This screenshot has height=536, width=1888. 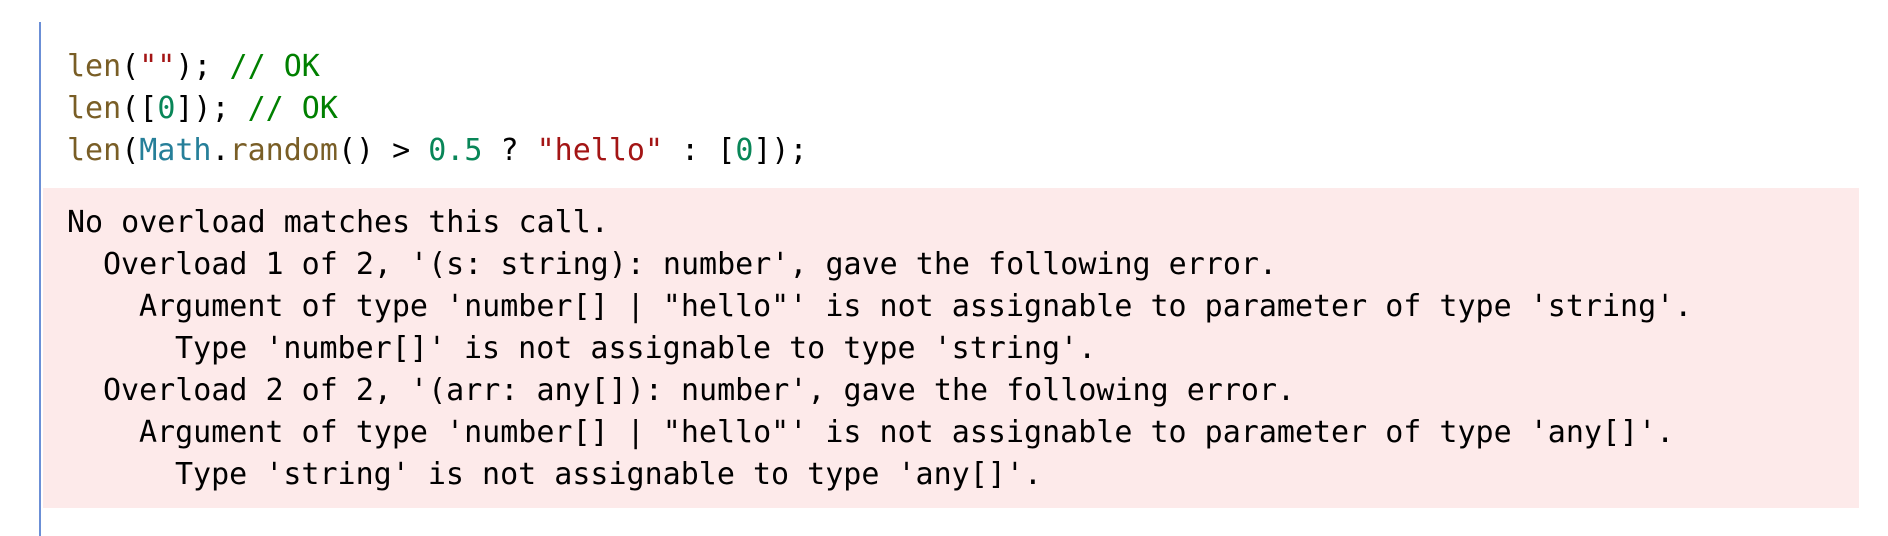 What do you see at coordinates (175, 150) in the screenshot?
I see `object-name: Math` at bounding box center [175, 150].